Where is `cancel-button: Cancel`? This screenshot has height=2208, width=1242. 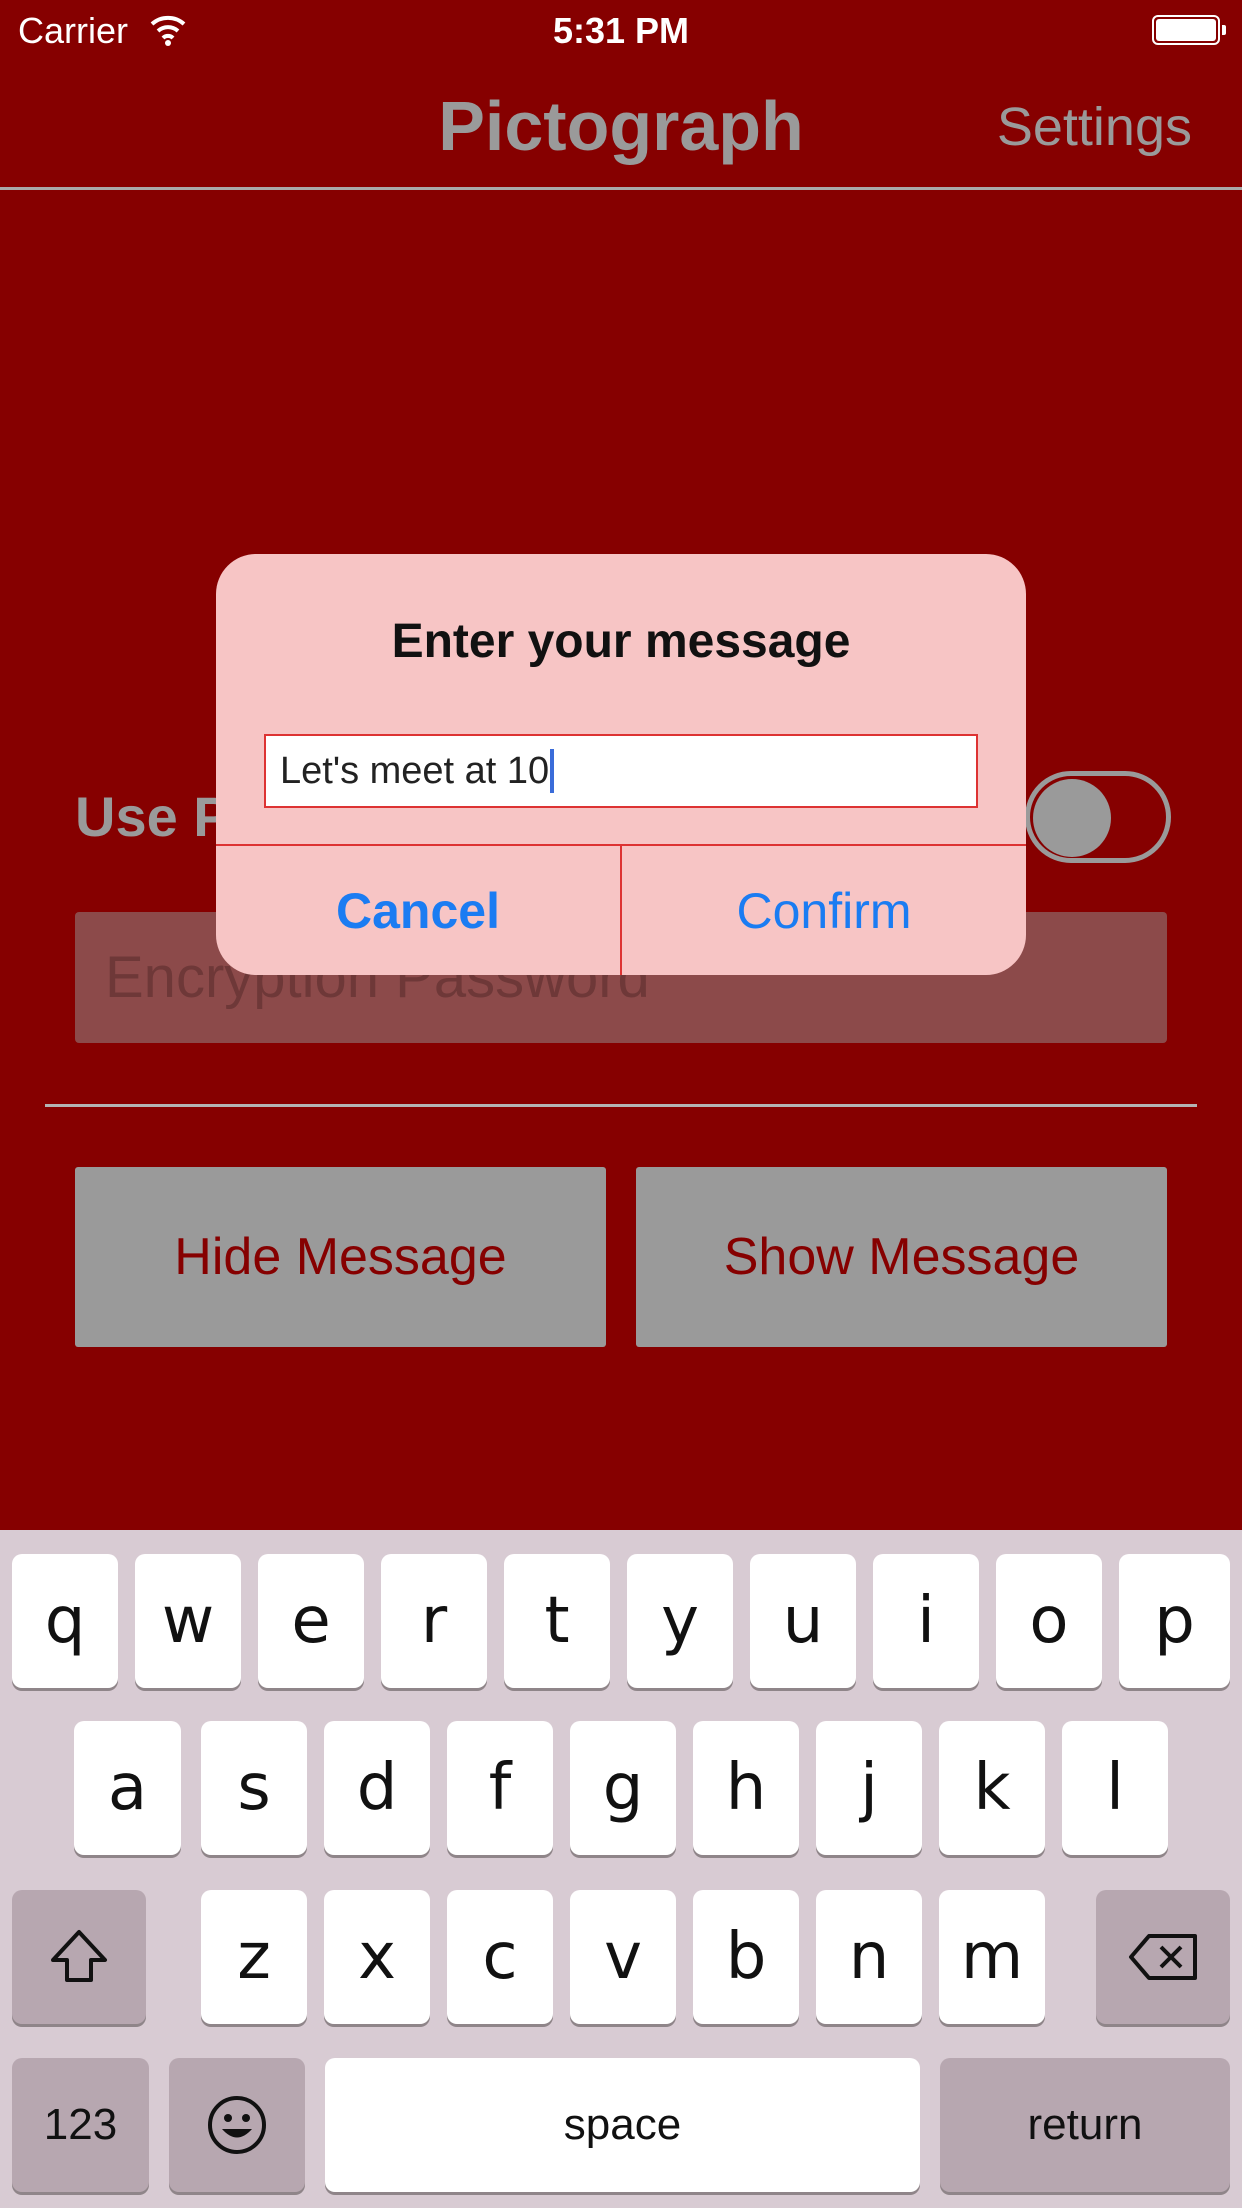 cancel-button: Cancel is located at coordinates (418, 910).